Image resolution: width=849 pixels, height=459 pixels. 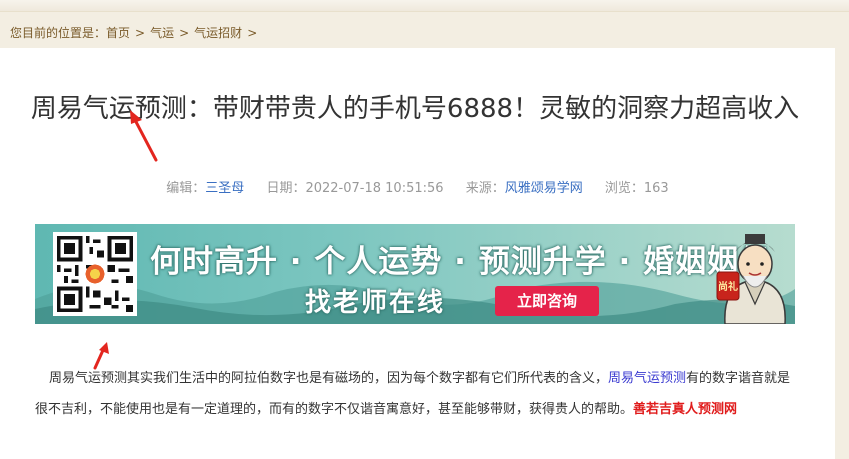 What do you see at coordinates (218, 33) in the screenshot?
I see `breadcrumb-qiyun-zhaocai-link: 气运招财` at bounding box center [218, 33].